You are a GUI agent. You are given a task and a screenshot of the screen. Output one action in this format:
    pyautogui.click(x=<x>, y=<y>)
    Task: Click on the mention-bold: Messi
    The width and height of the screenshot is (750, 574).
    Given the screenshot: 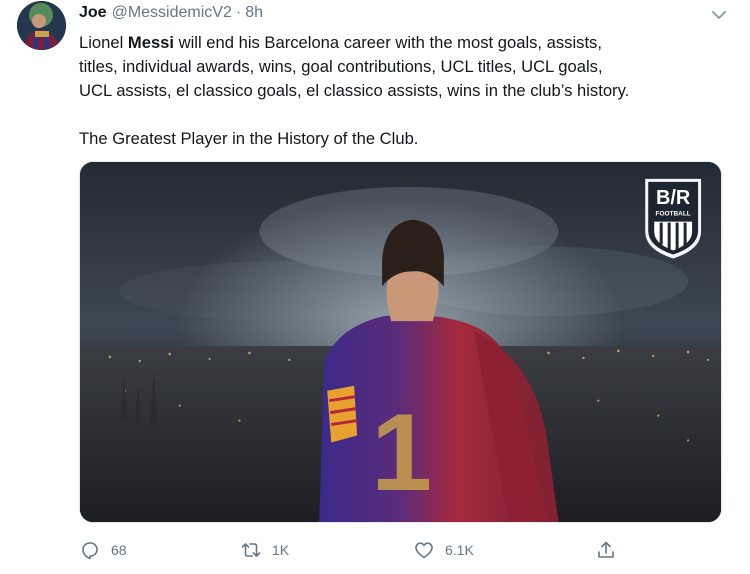 What is the action you would take?
    pyautogui.click(x=151, y=42)
    